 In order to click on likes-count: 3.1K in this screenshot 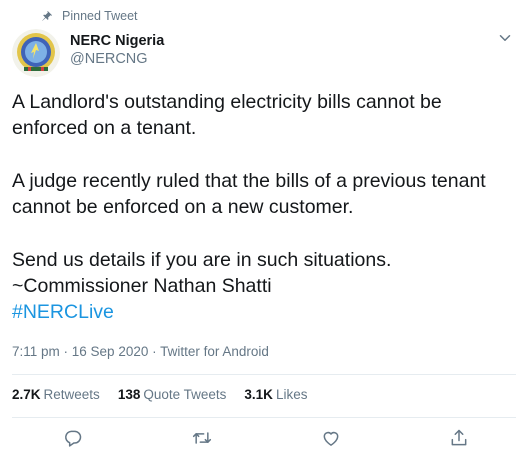, I will do `click(258, 394)`.